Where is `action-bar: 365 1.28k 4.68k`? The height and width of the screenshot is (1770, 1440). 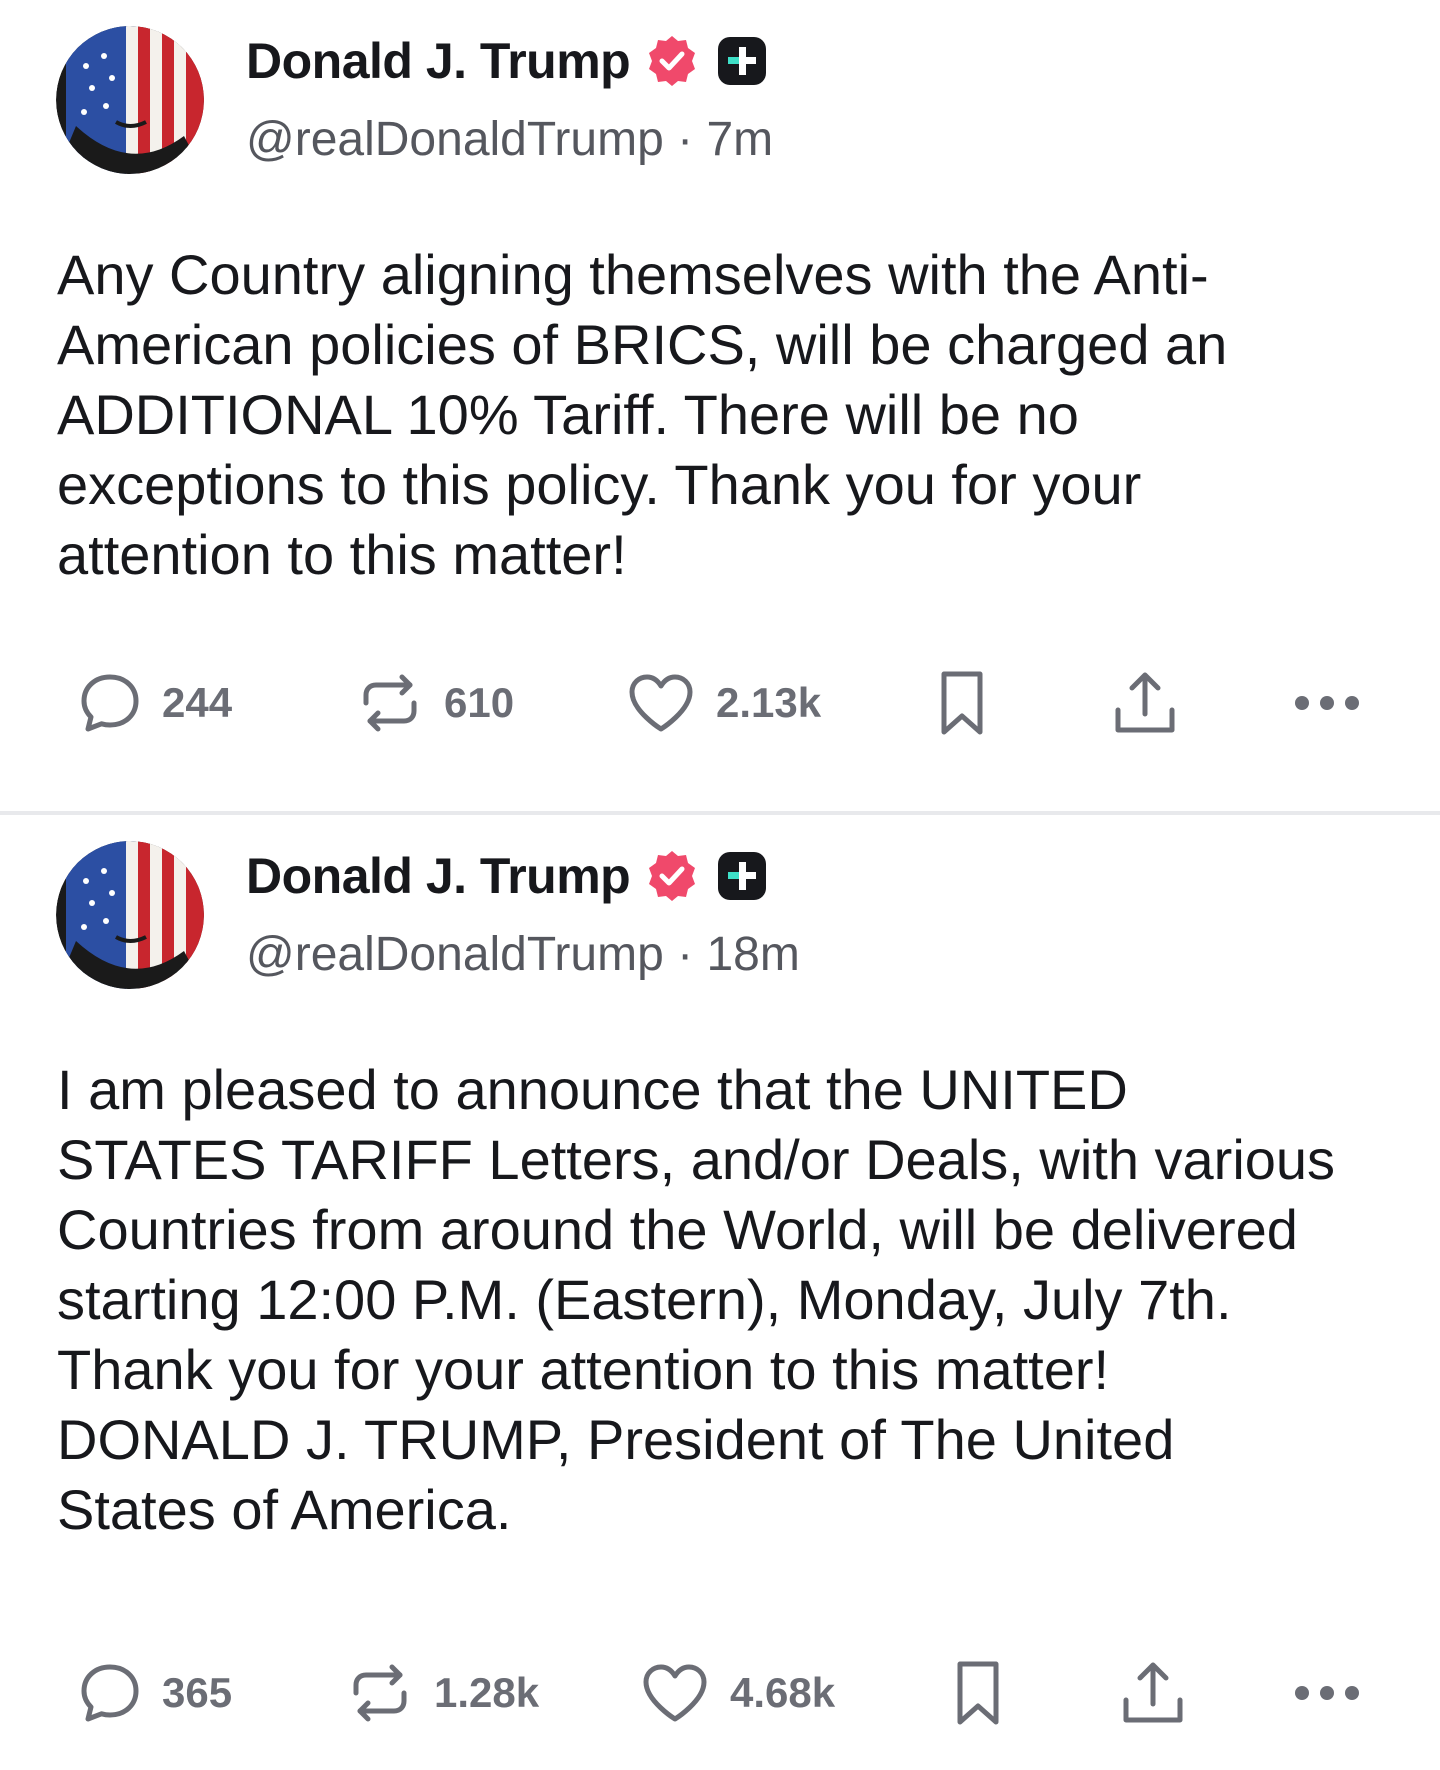
action-bar: 365 1.28k 4.68k is located at coordinates (720, 1693).